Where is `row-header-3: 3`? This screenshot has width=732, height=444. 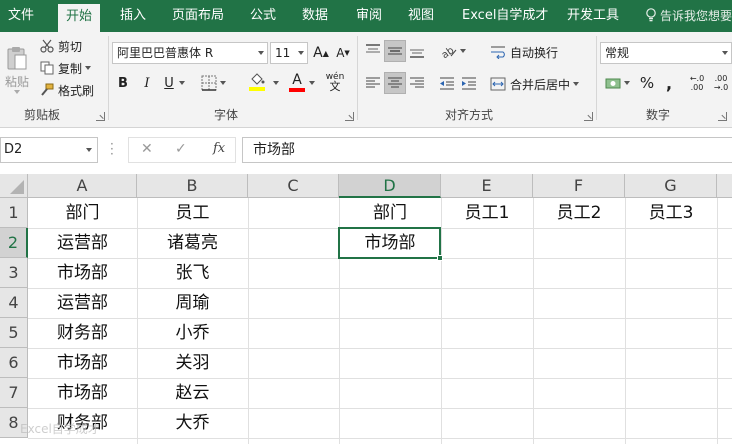
row-header-3: 3 is located at coordinates (14, 273).